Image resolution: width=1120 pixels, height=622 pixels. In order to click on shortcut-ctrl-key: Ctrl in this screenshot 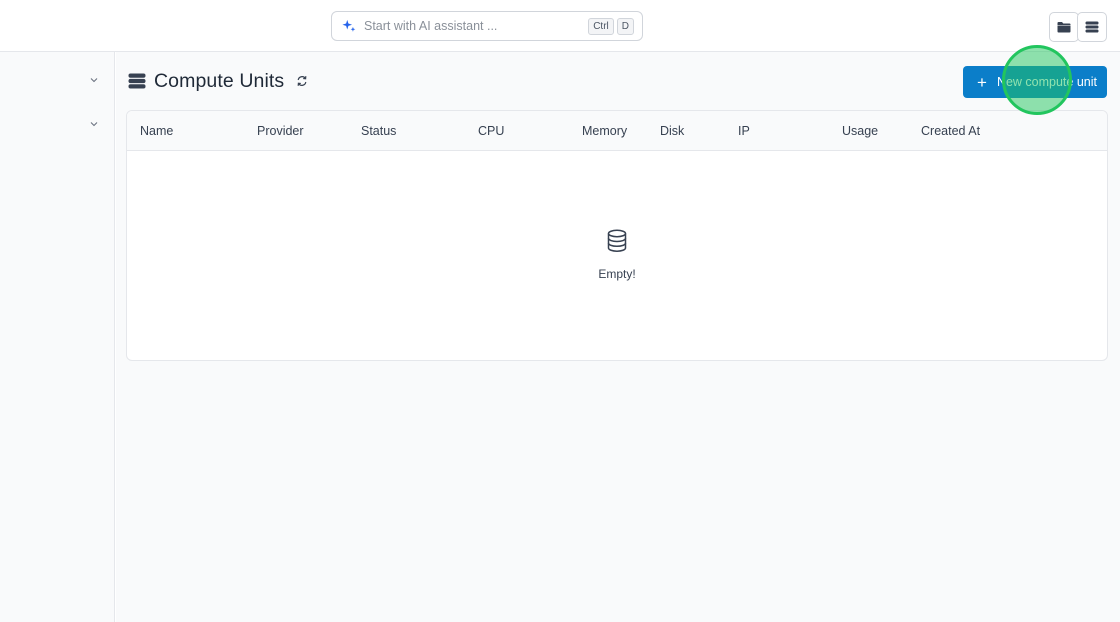, I will do `click(601, 26)`.